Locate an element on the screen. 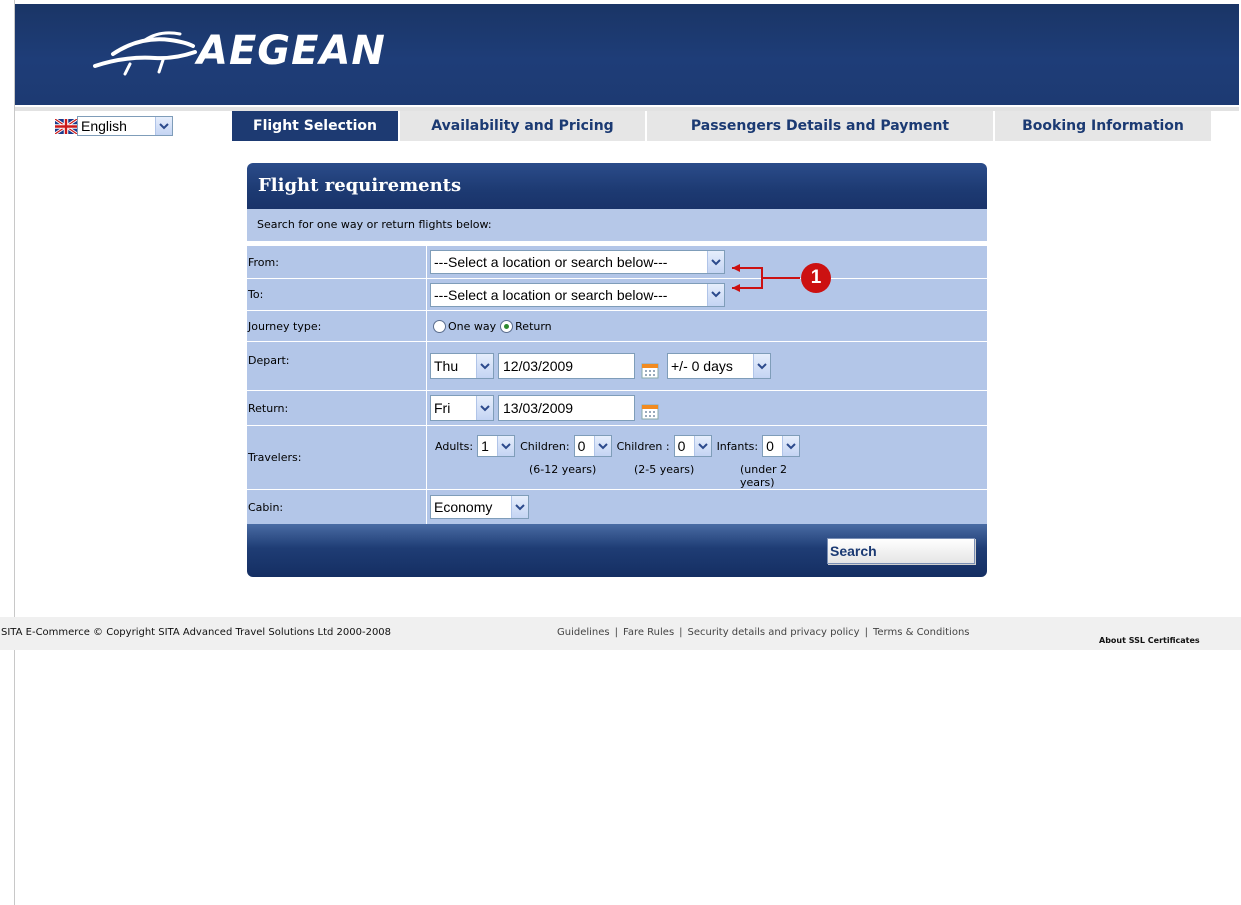  panel-footer: Search is located at coordinates (617, 550).